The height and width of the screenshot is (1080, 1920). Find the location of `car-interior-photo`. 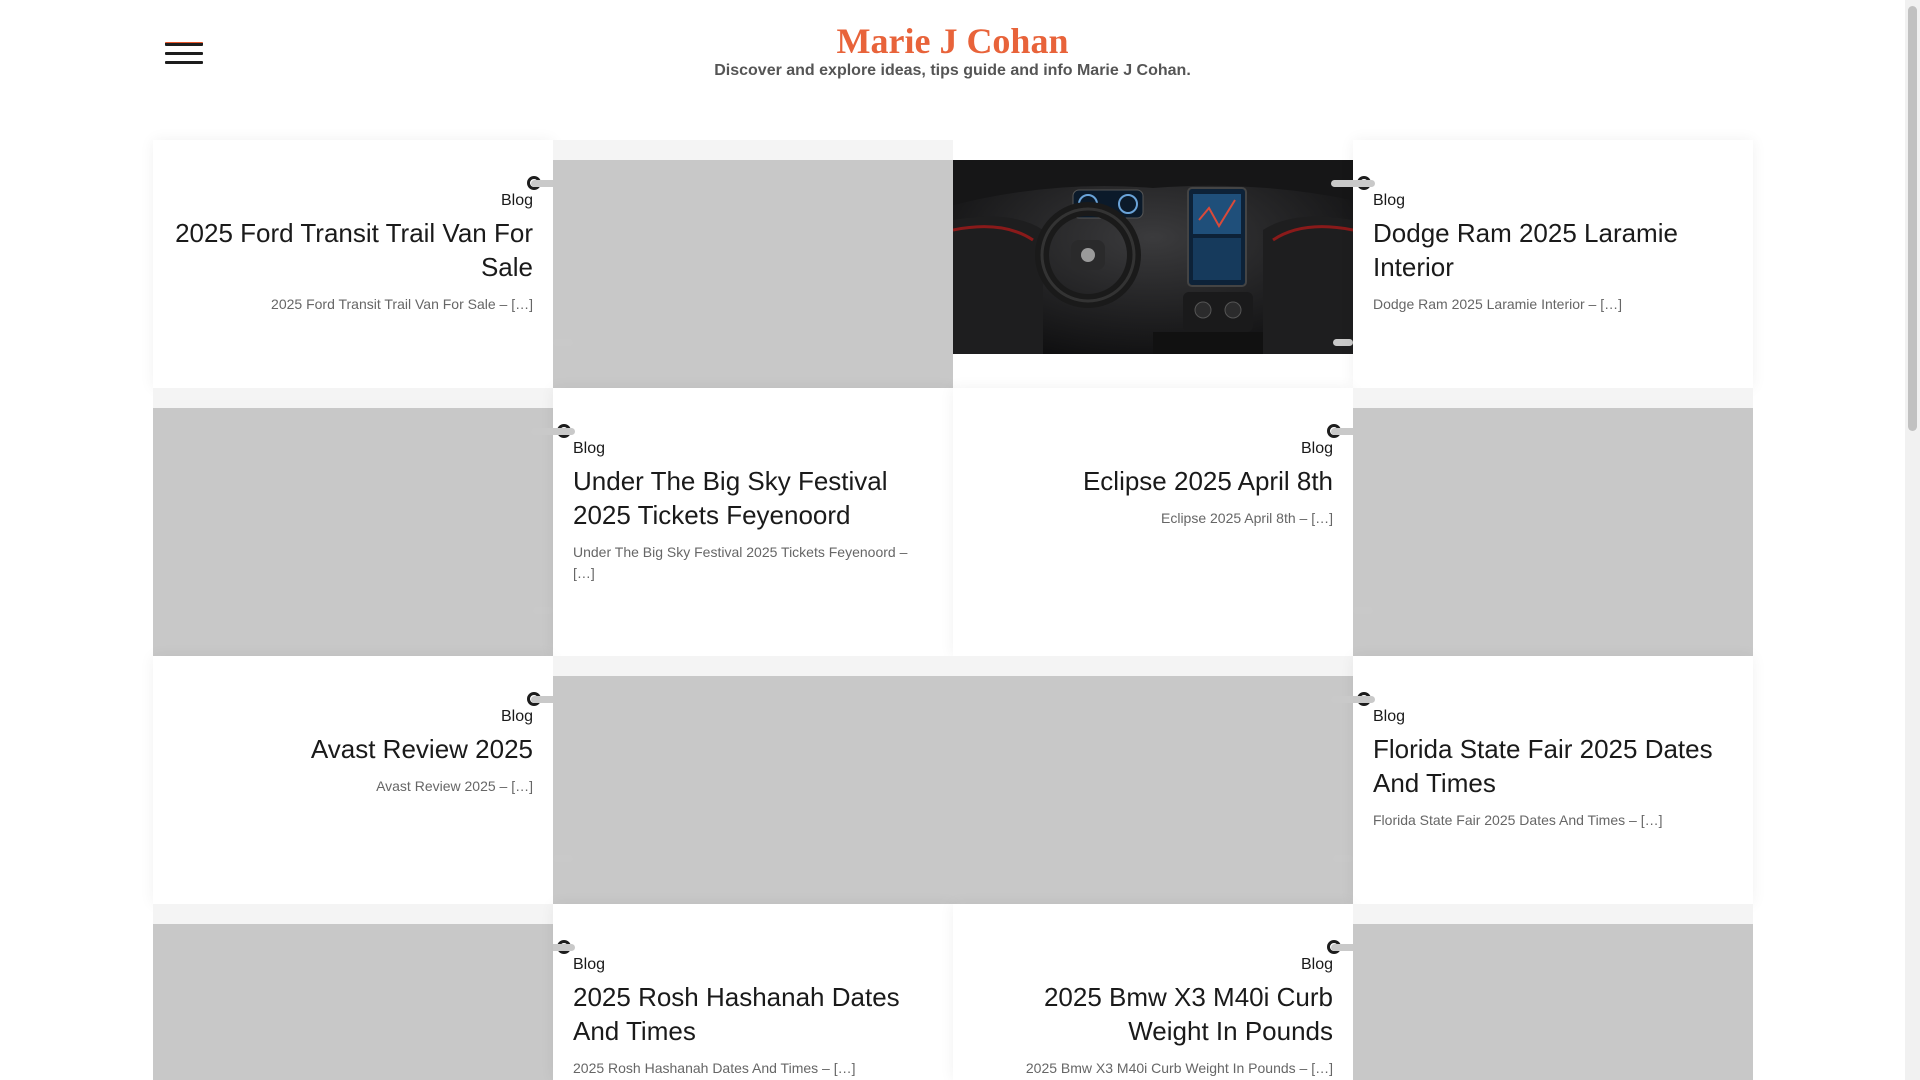

car-interior-photo is located at coordinates (1153, 257).